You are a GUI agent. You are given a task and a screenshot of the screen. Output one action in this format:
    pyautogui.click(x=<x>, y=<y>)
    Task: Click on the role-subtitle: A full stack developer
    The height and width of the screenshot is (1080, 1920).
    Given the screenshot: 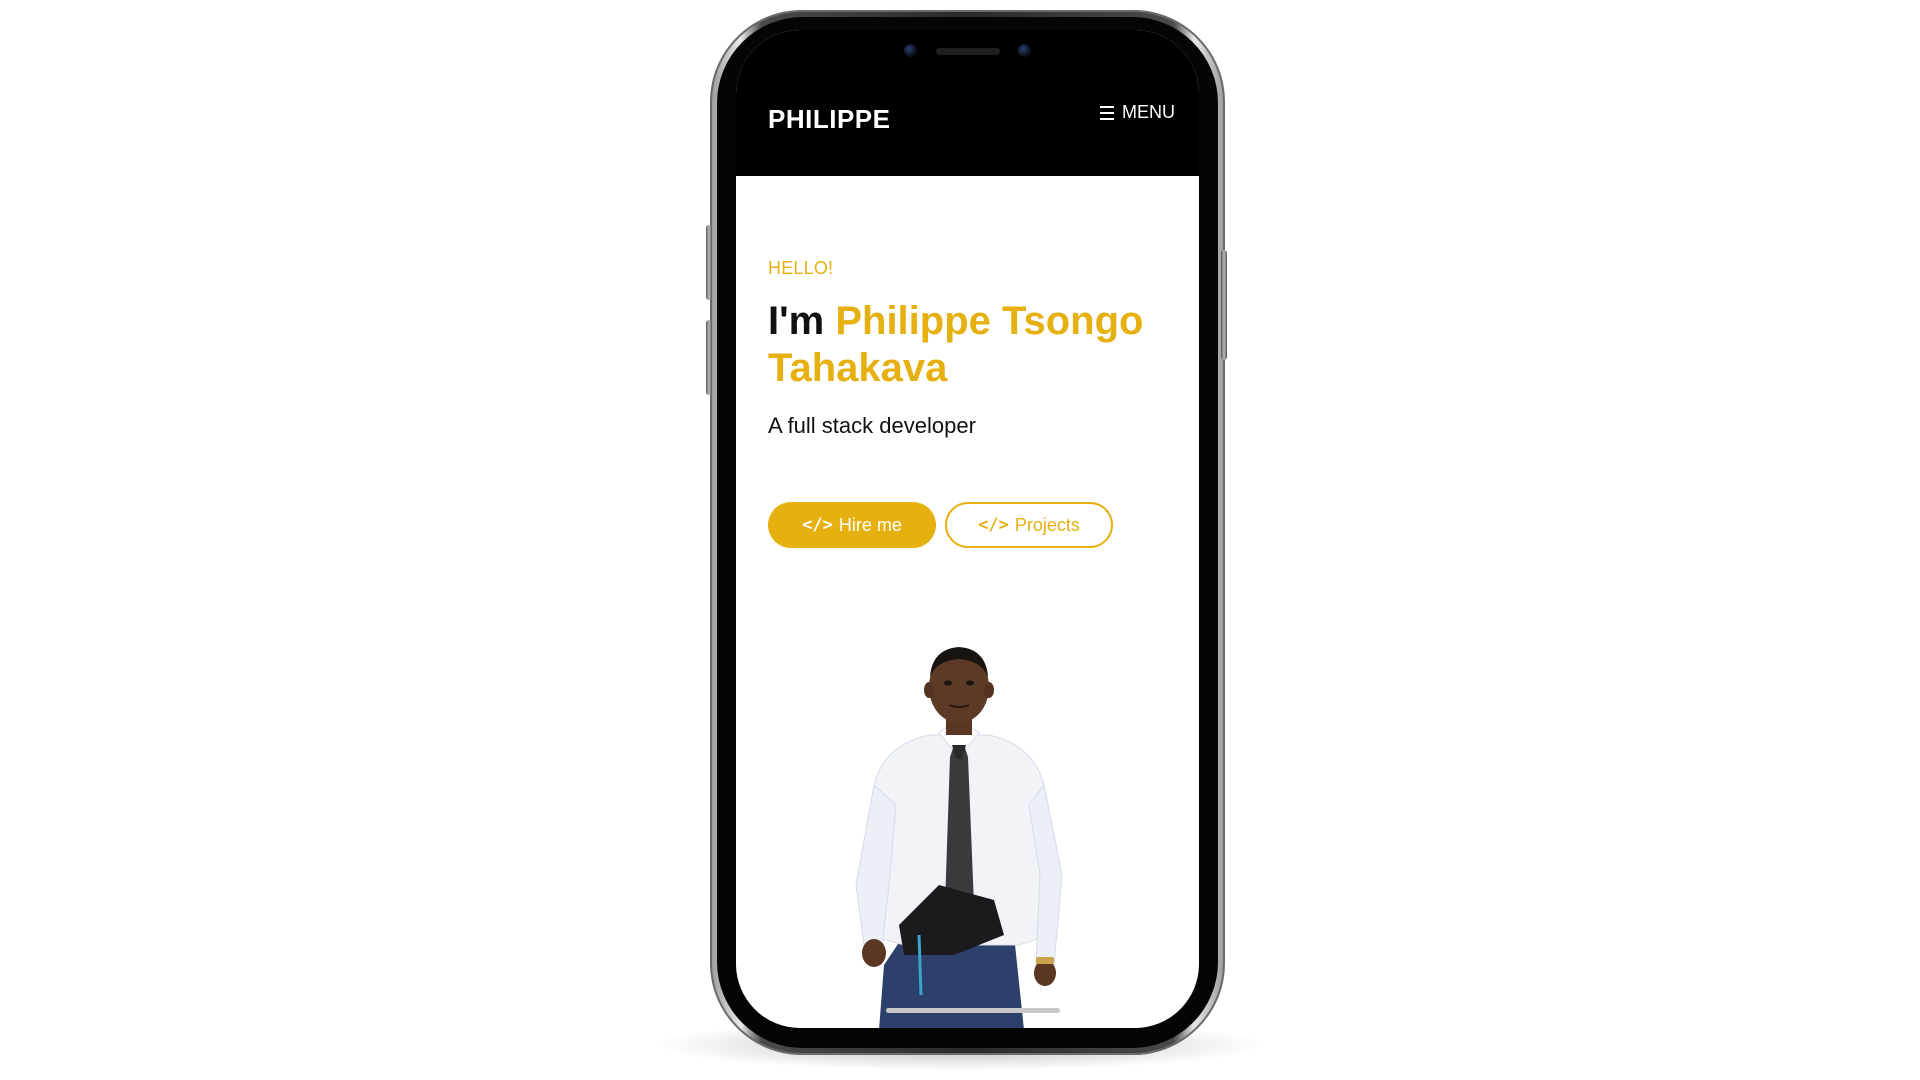 What is the action you would take?
    pyautogui.click(x=872, y=425)
    